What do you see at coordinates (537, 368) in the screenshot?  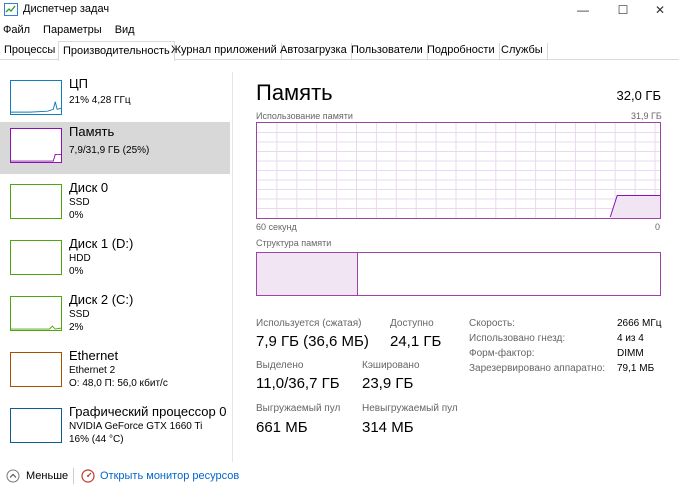 I see `spec-reserved-label: Зарезервировано аппаратно:` at bounding box center [537, 368].